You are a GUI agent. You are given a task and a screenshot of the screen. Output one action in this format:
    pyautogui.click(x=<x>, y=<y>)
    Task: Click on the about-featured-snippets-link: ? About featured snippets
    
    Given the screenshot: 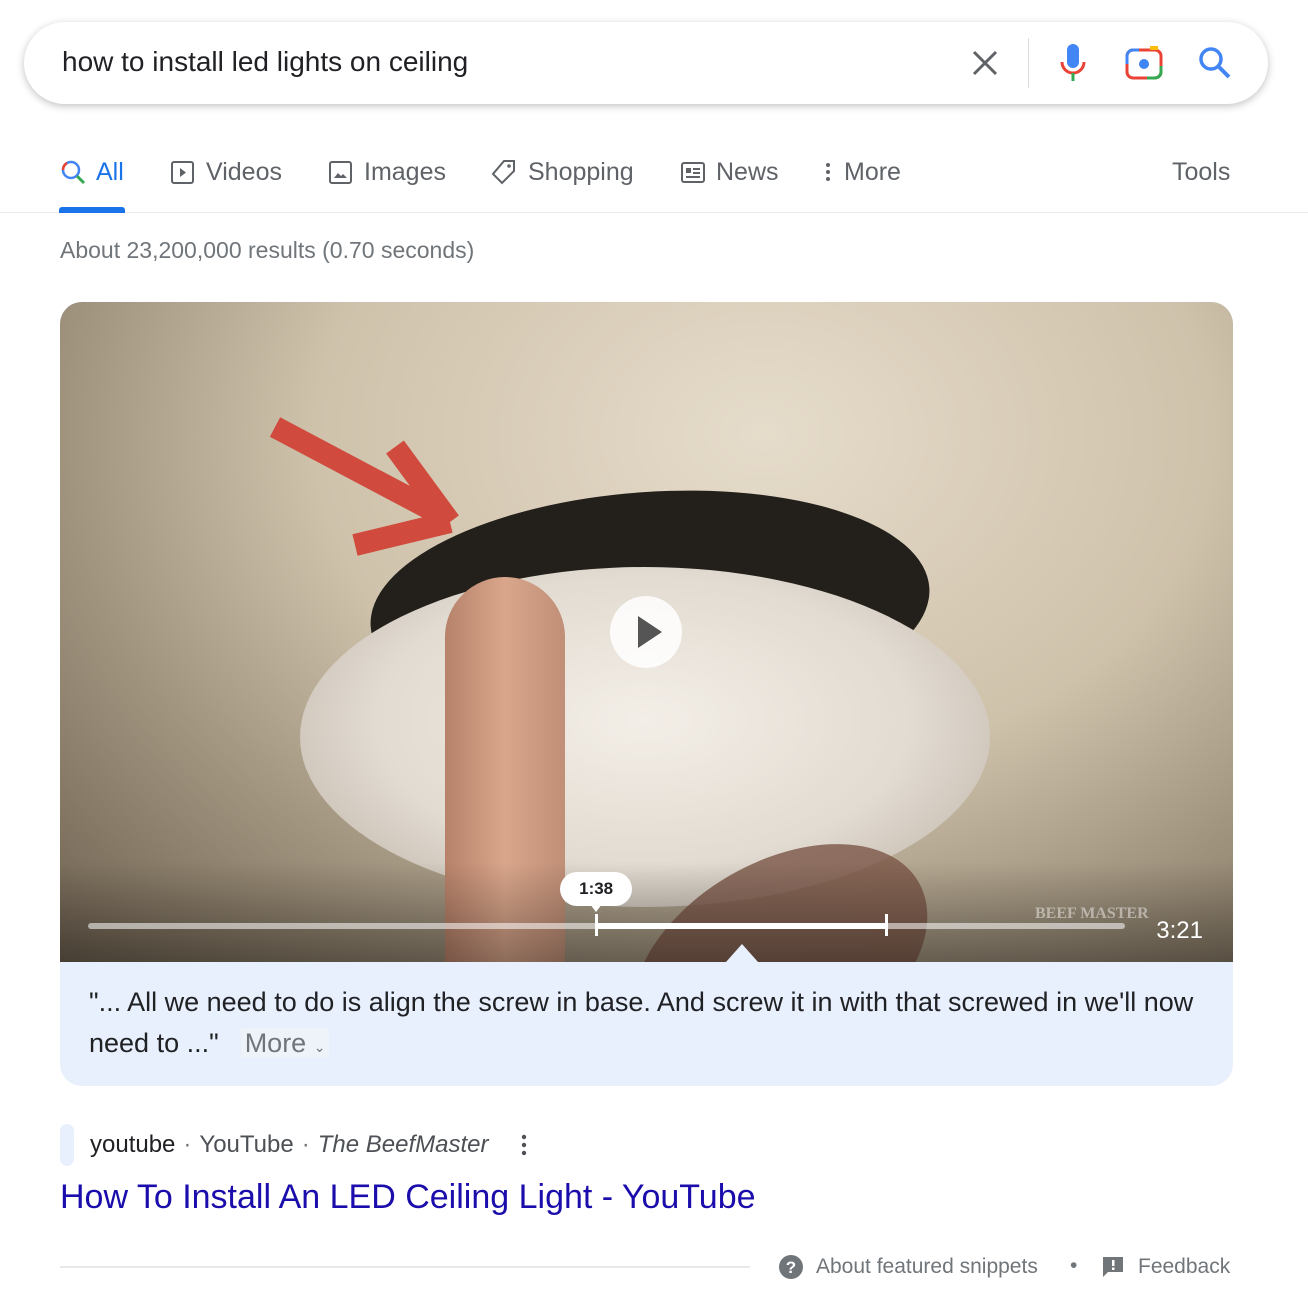 What is the action you would take?
    pyautogui.click(x=908, y=1267)
    